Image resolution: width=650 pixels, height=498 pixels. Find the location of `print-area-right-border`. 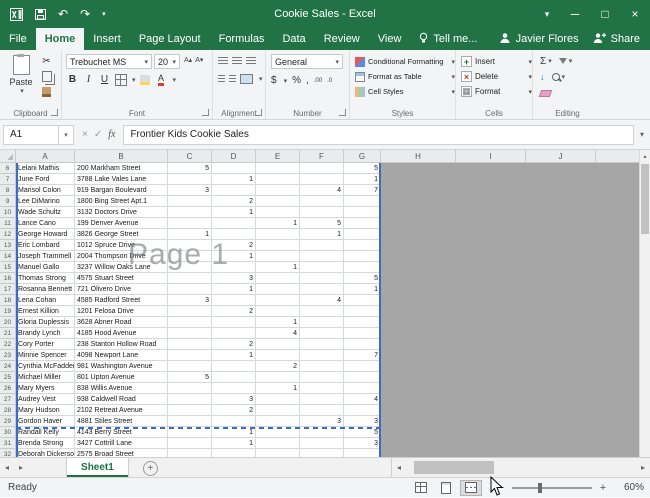

print-area-right-border is located at coordinates (380, 310).